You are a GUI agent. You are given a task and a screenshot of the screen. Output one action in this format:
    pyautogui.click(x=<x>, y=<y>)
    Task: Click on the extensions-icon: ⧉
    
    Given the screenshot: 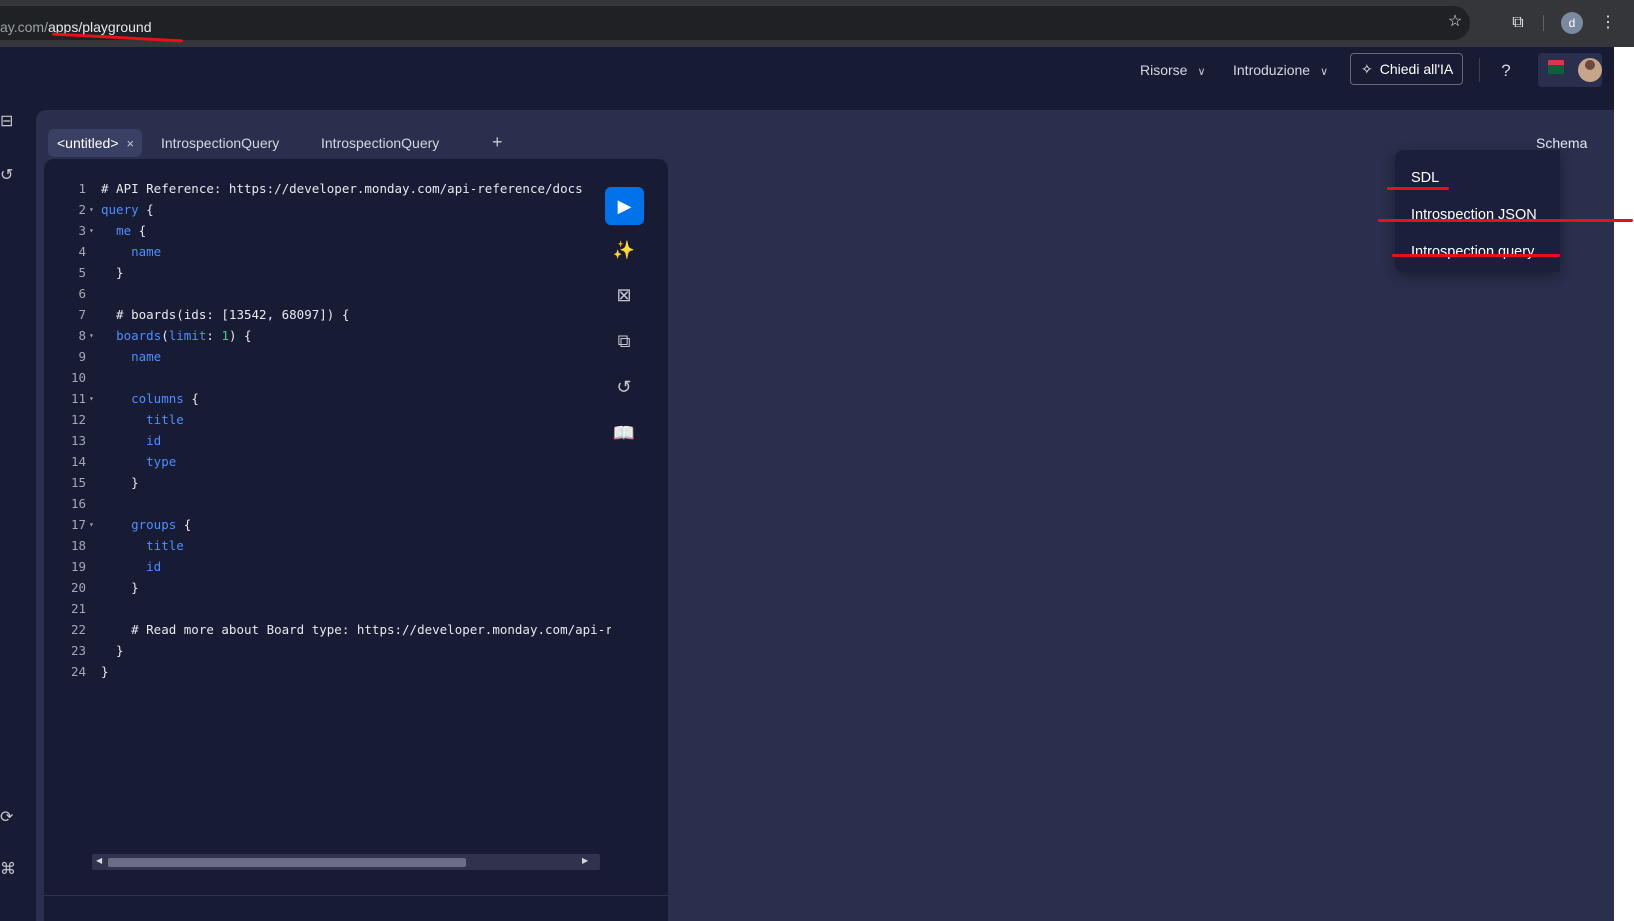 What is the action you would take?
    pyautogui.click(x=1518, y=23)
    